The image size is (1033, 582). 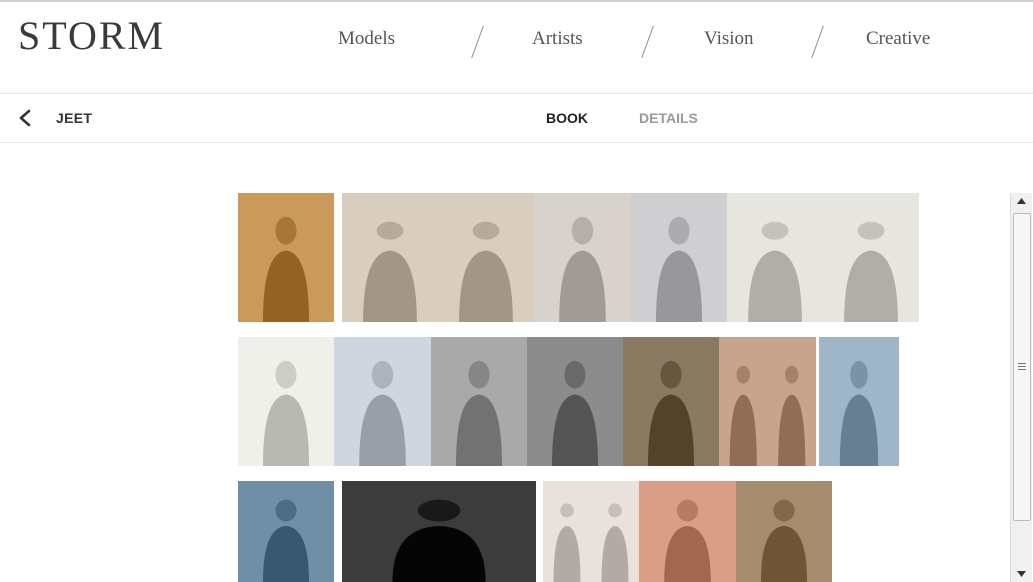 I want to click on chevron-left-icon, so click(x=25, y=118).